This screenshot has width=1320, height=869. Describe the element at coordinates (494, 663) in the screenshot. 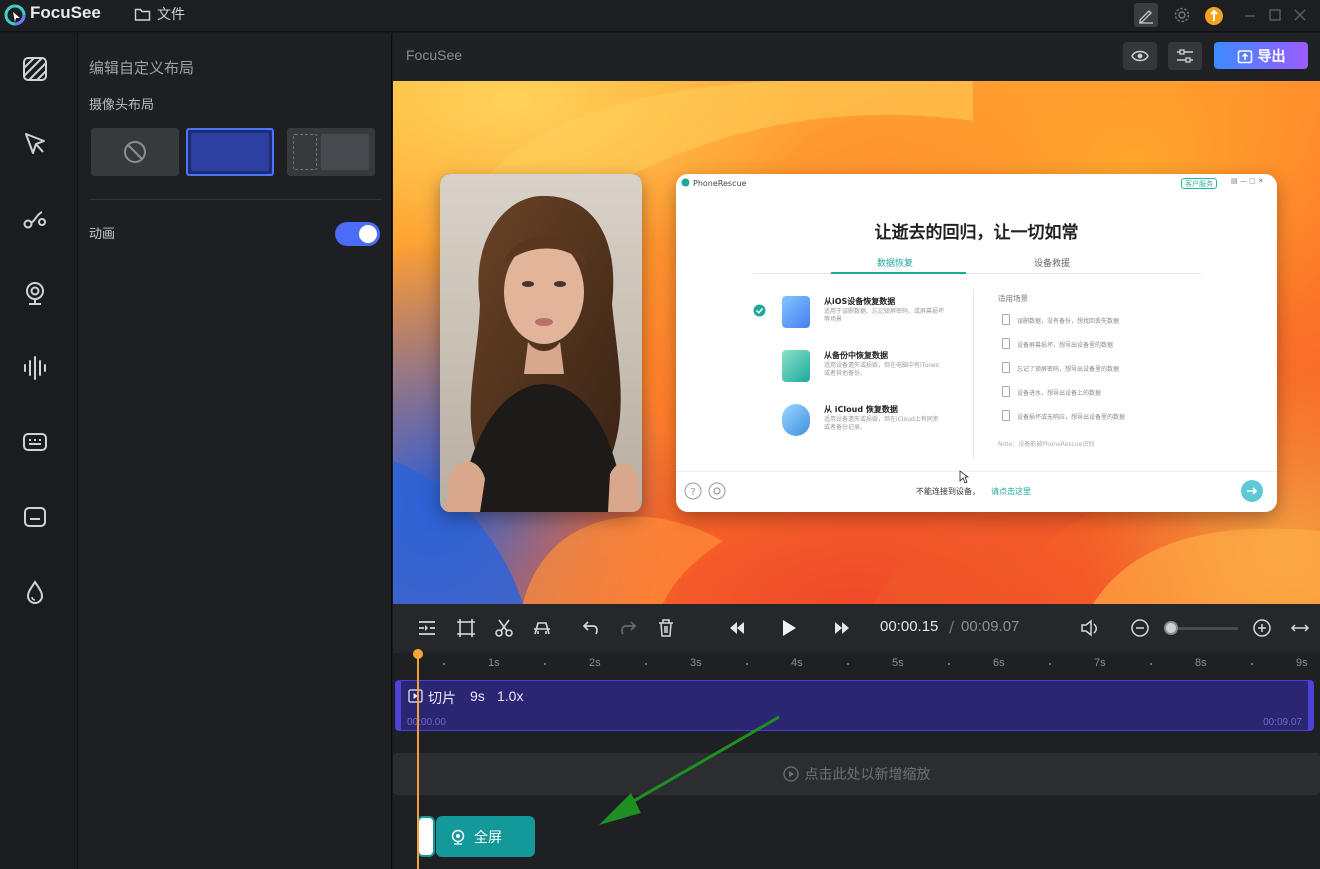

I see `tick-label: 1s` at that location.